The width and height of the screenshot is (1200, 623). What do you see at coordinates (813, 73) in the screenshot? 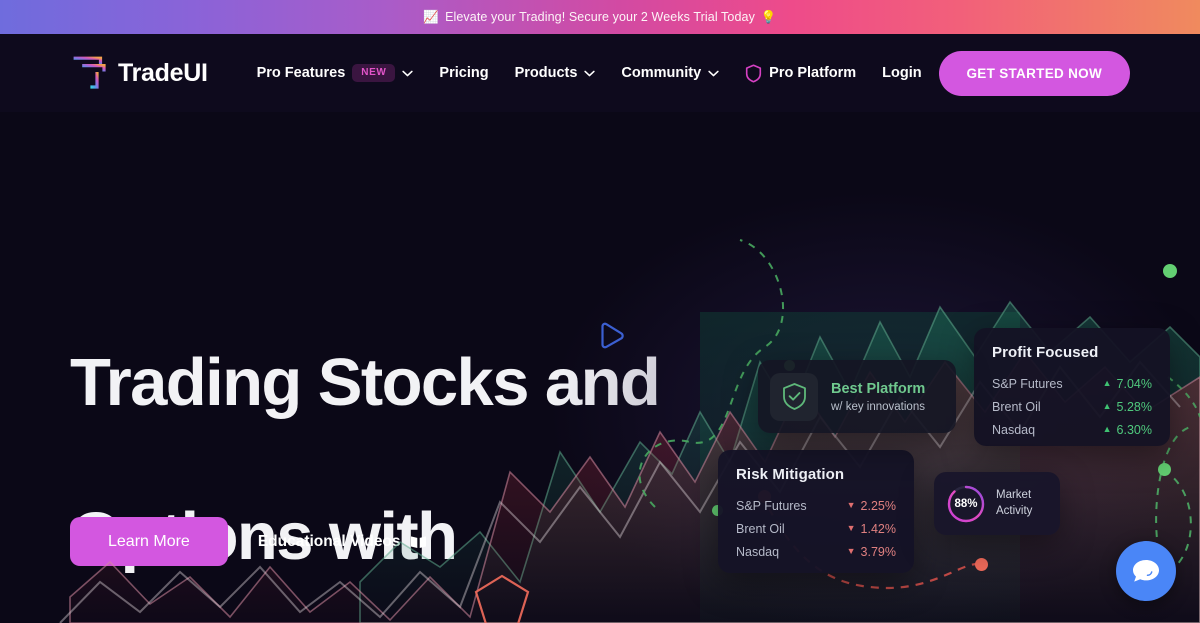
I see `nav-label: Pro Platform` at bounding box center [813, 73].